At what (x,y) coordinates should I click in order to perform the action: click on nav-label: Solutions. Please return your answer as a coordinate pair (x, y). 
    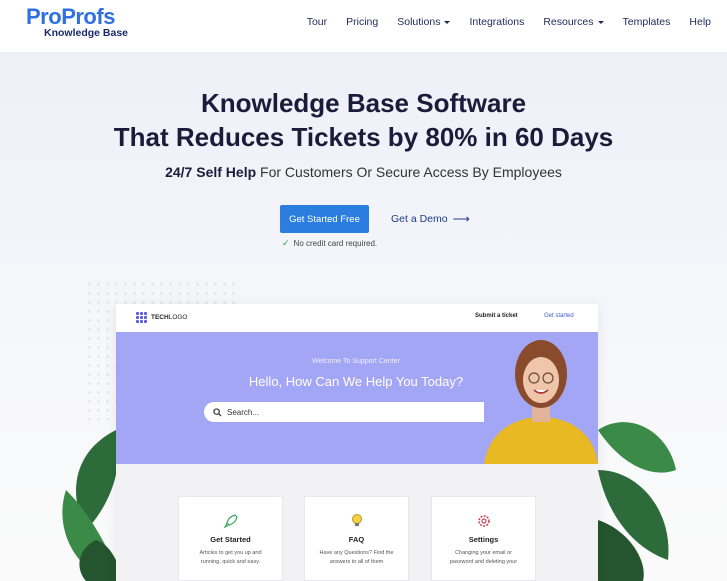
    Looking at the image, I should click on (419, 22).